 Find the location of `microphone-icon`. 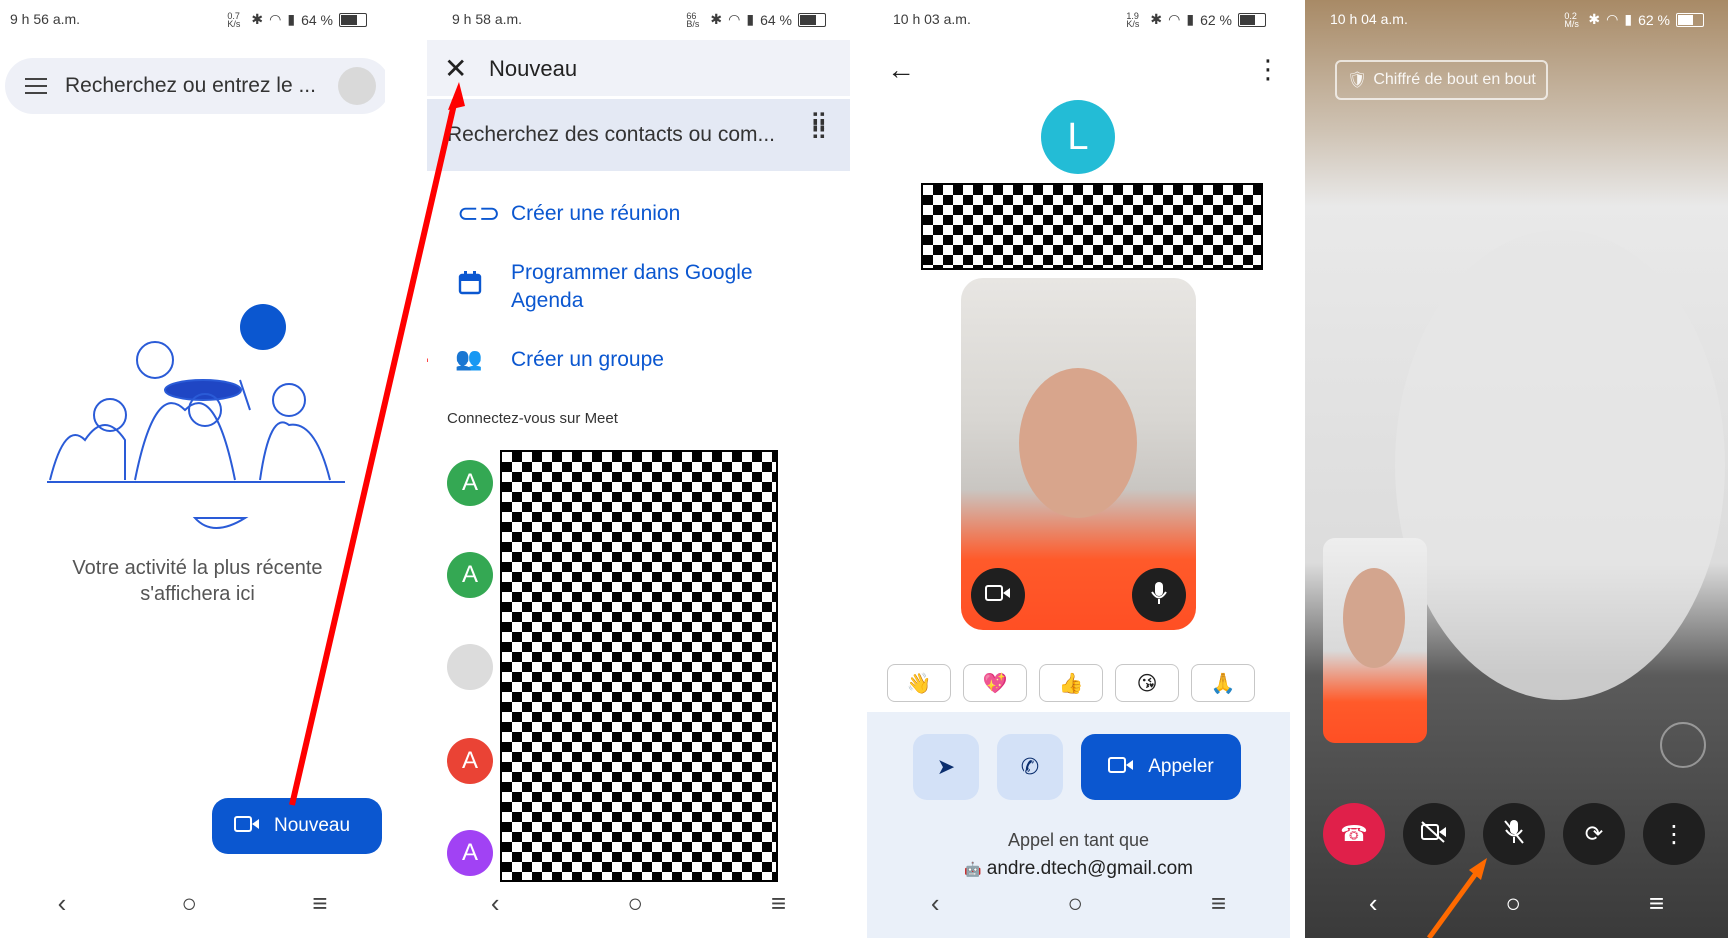

microphone-icon is located at coordinates (1159, 595).